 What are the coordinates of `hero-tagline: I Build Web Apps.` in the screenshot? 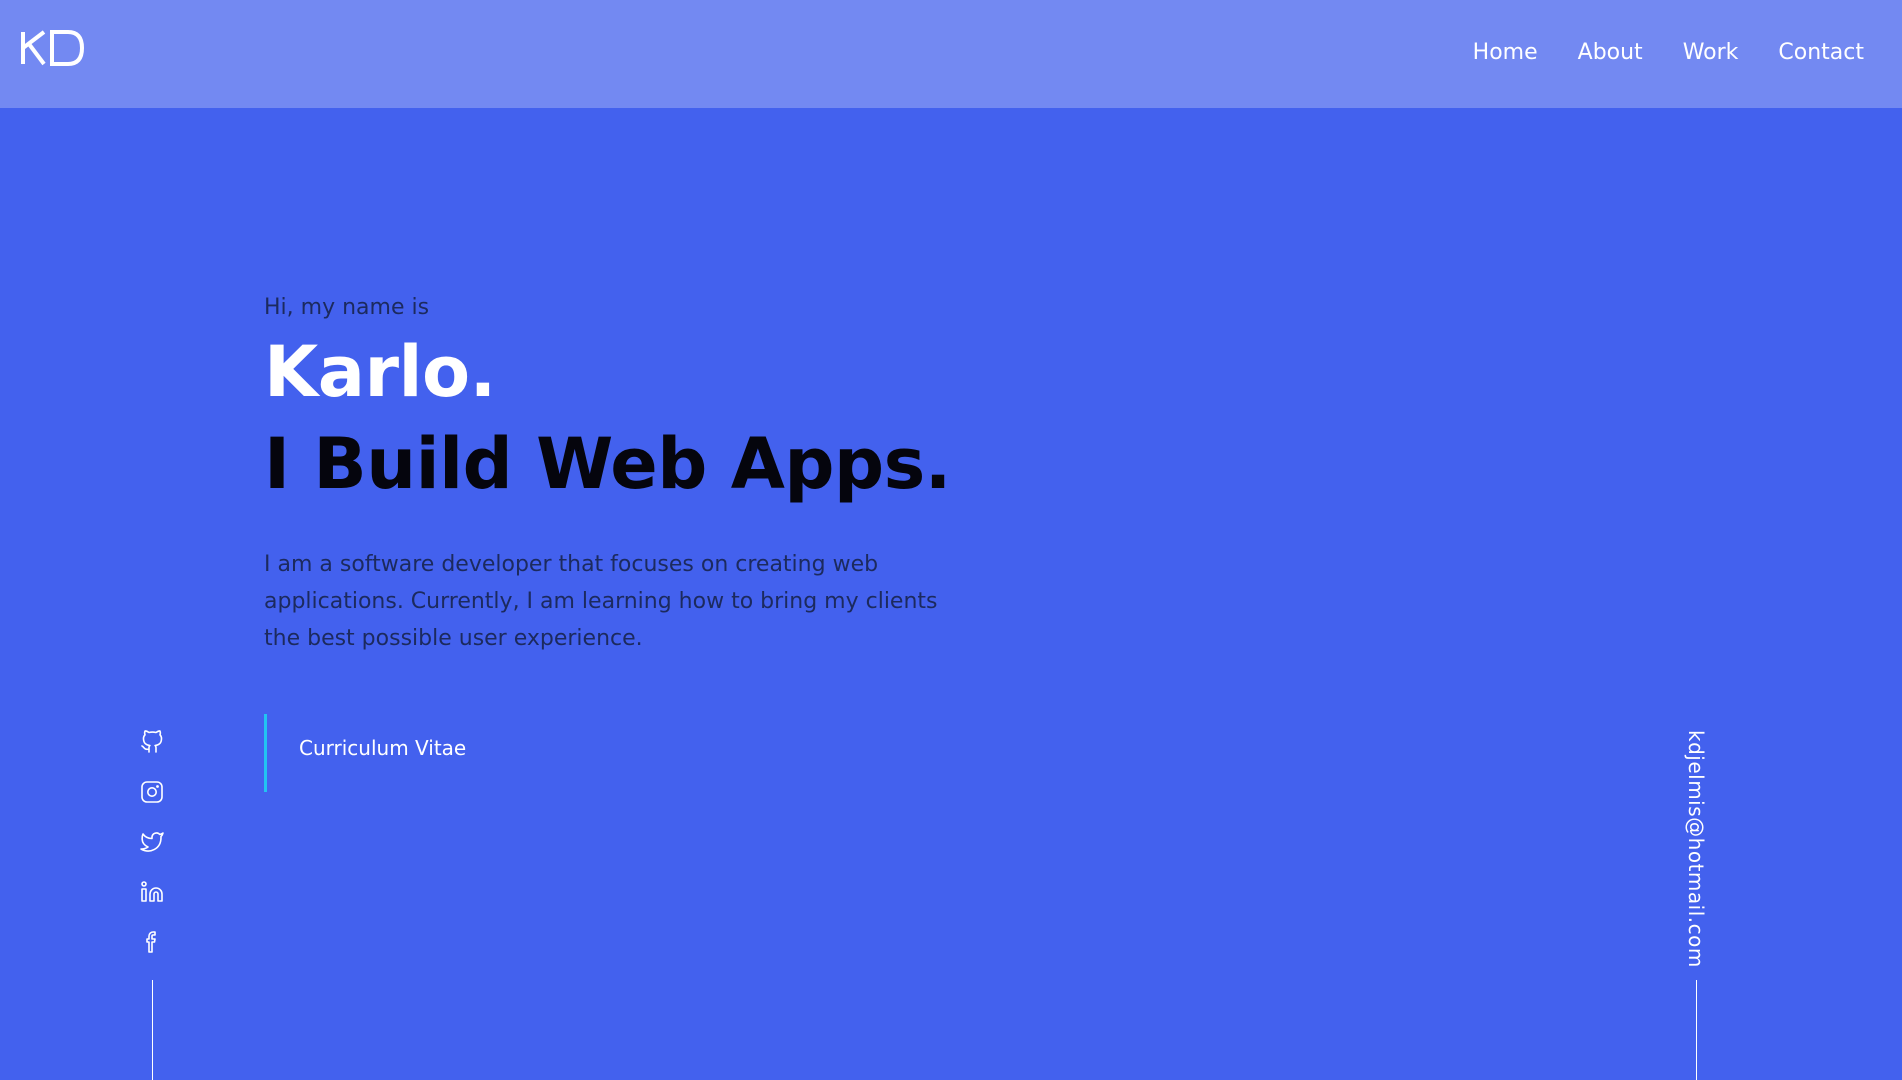 It's located at (607, 464).